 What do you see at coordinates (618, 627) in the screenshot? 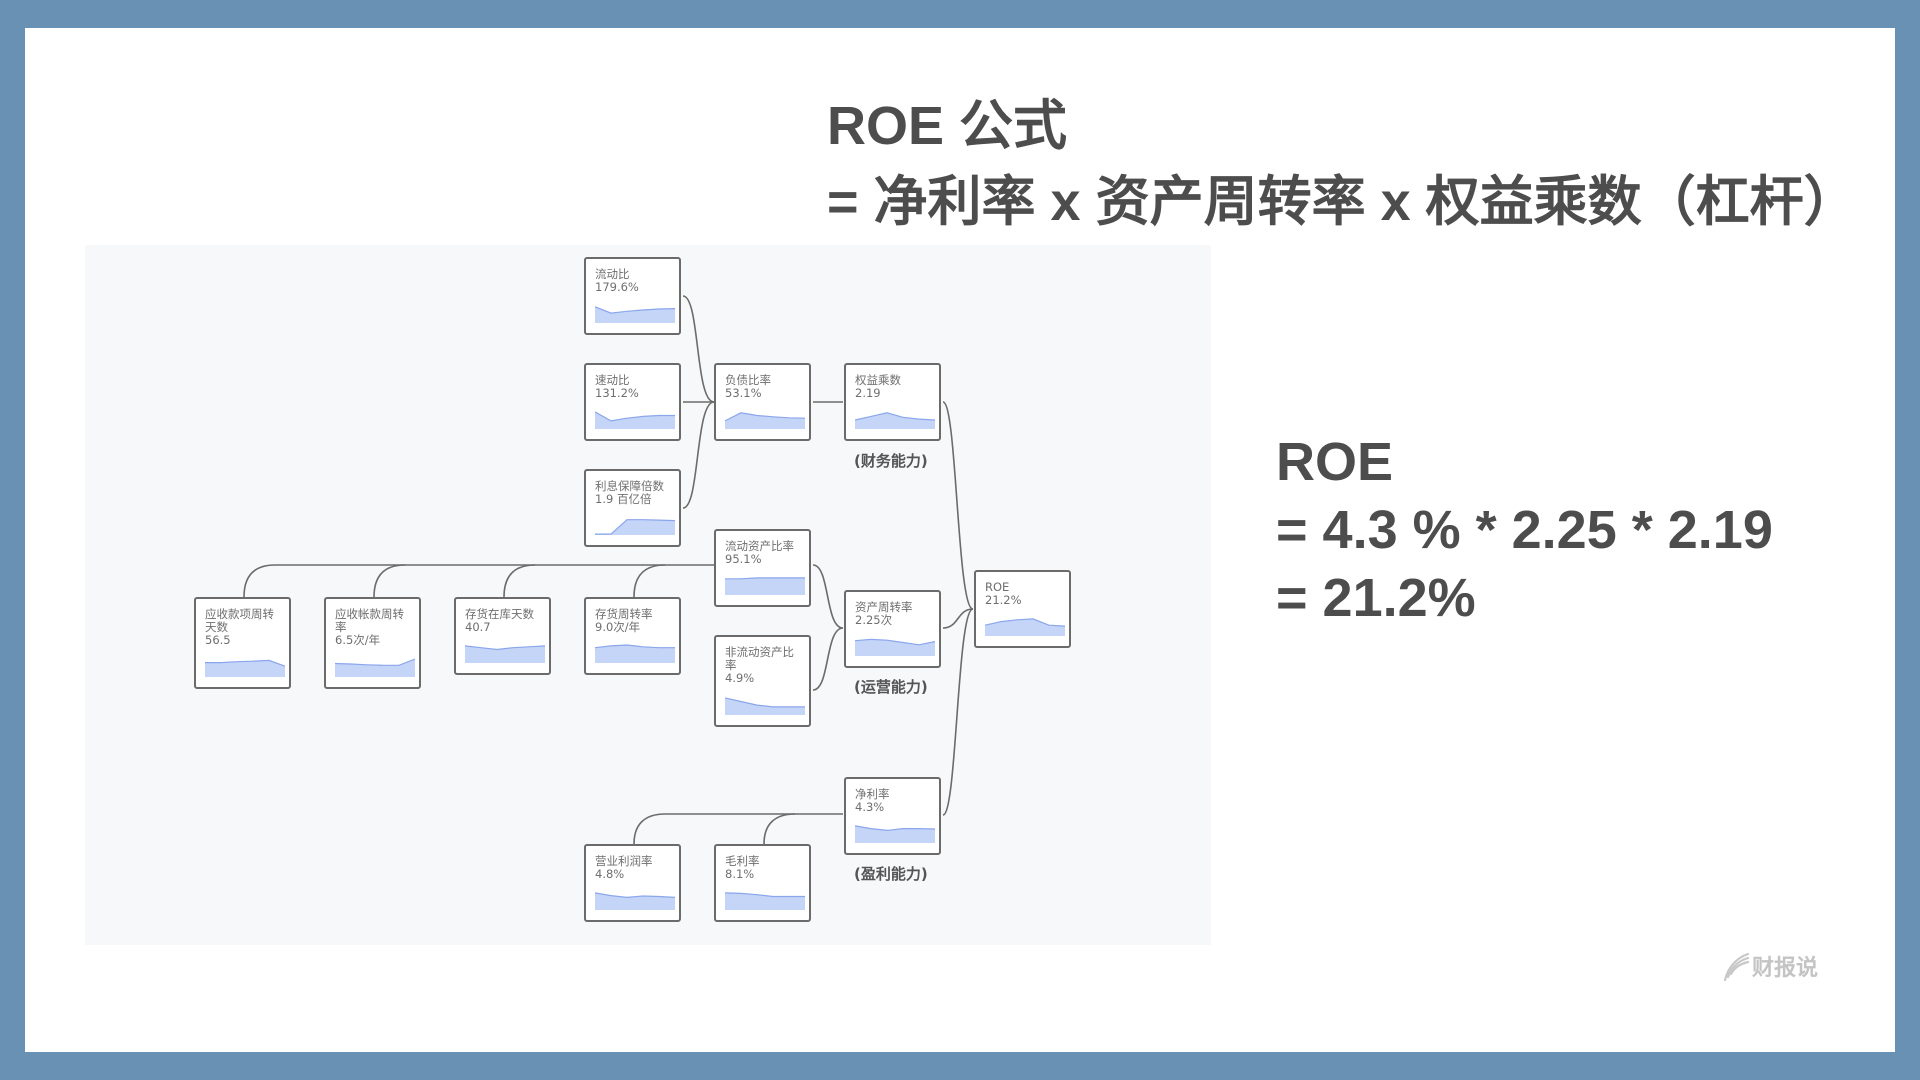
I see `node-value: 9.0次/年` at bounding box center [618, 627].